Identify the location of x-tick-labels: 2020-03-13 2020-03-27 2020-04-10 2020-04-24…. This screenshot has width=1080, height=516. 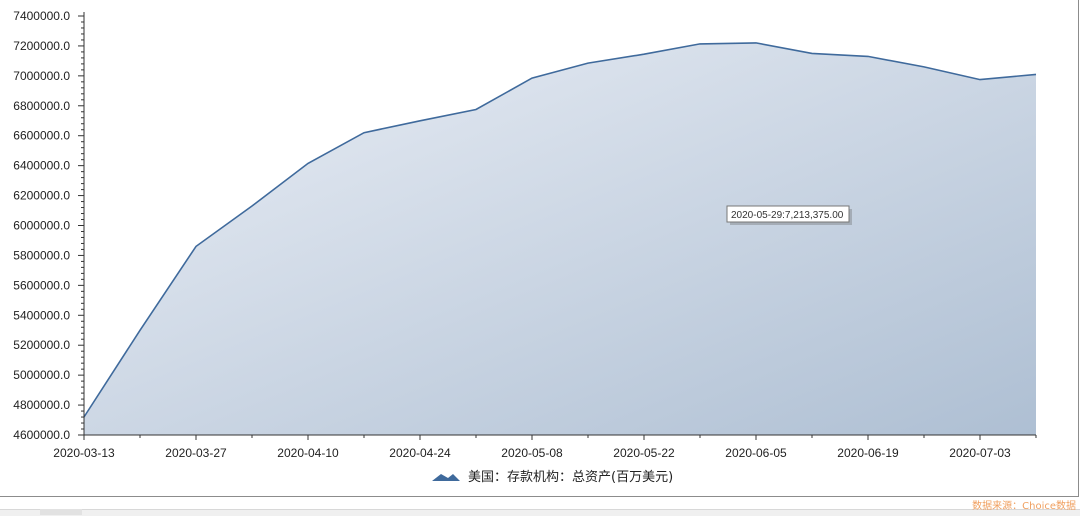
(532, 453).